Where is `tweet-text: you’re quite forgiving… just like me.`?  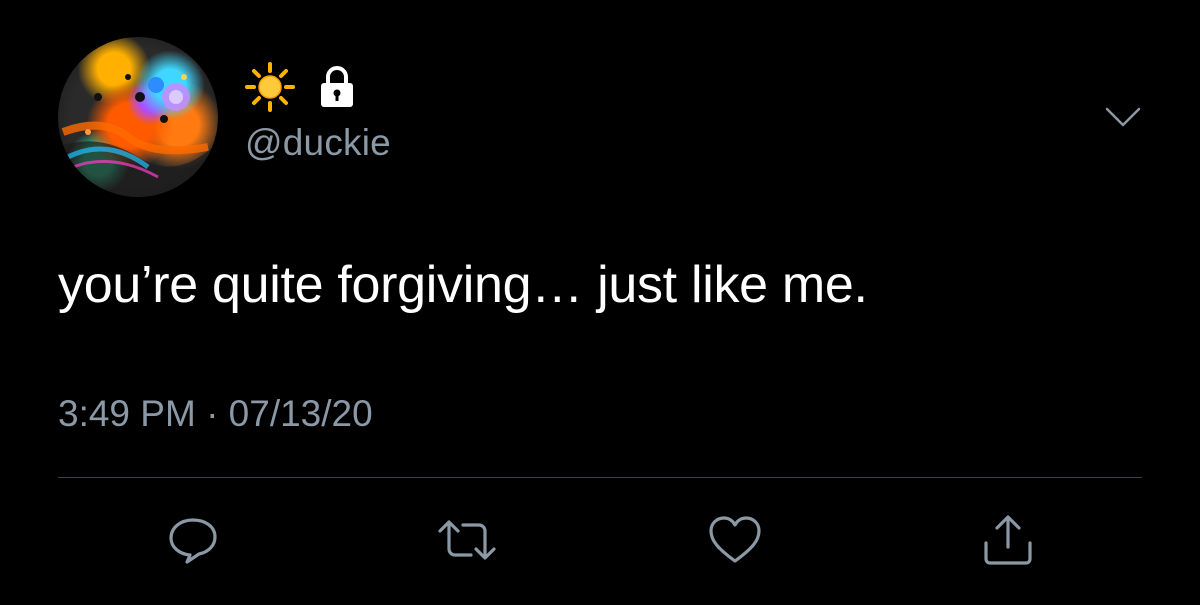
tweet-text: you’re quite forgiving… just like me. is located at coordinates (463, 285).